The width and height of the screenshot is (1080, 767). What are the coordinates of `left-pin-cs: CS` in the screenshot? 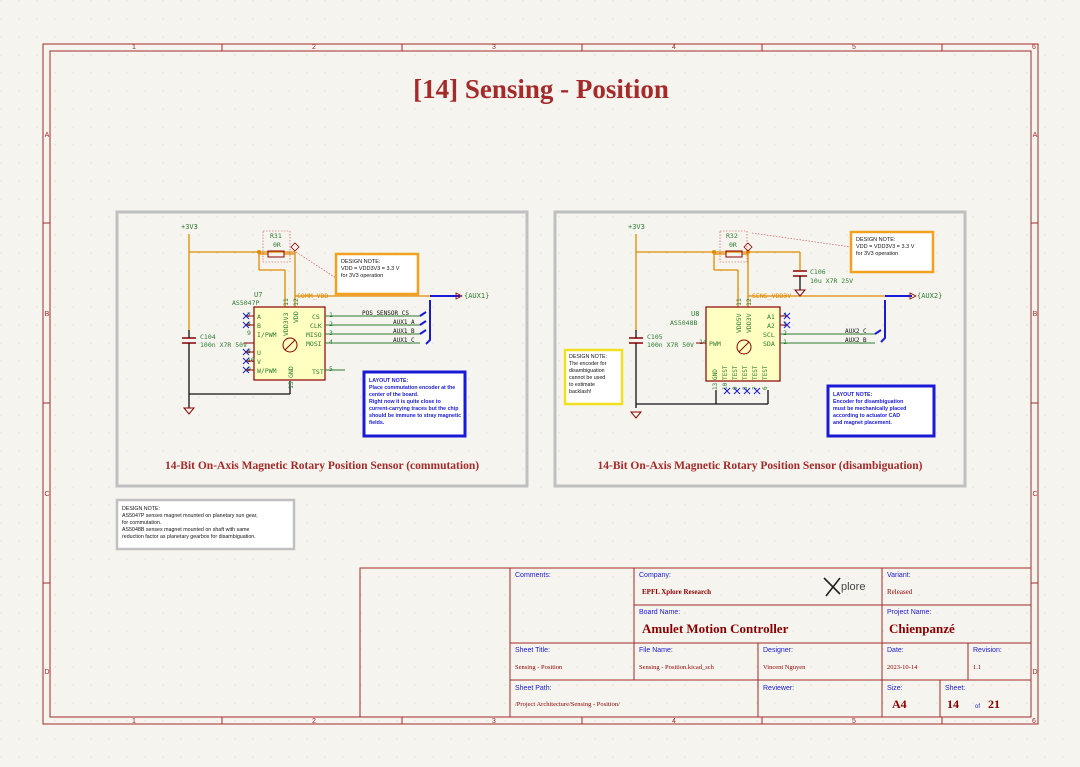 It's located at (316, 317).